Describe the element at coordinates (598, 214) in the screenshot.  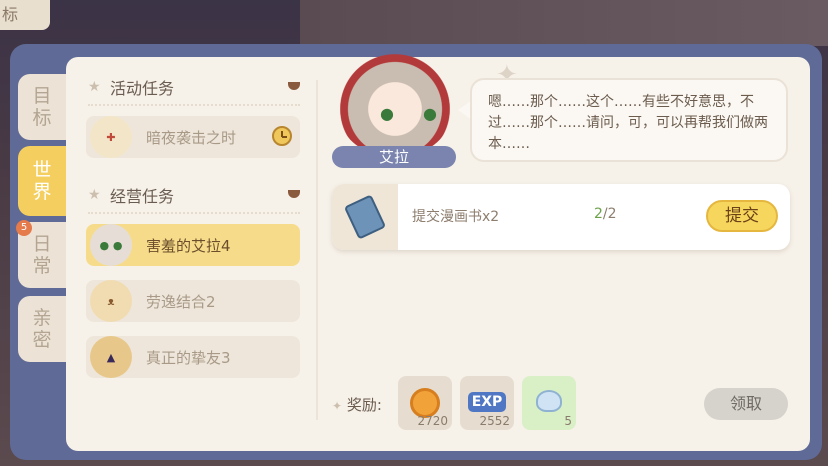
I see `task-progress-current: 2` at that location.